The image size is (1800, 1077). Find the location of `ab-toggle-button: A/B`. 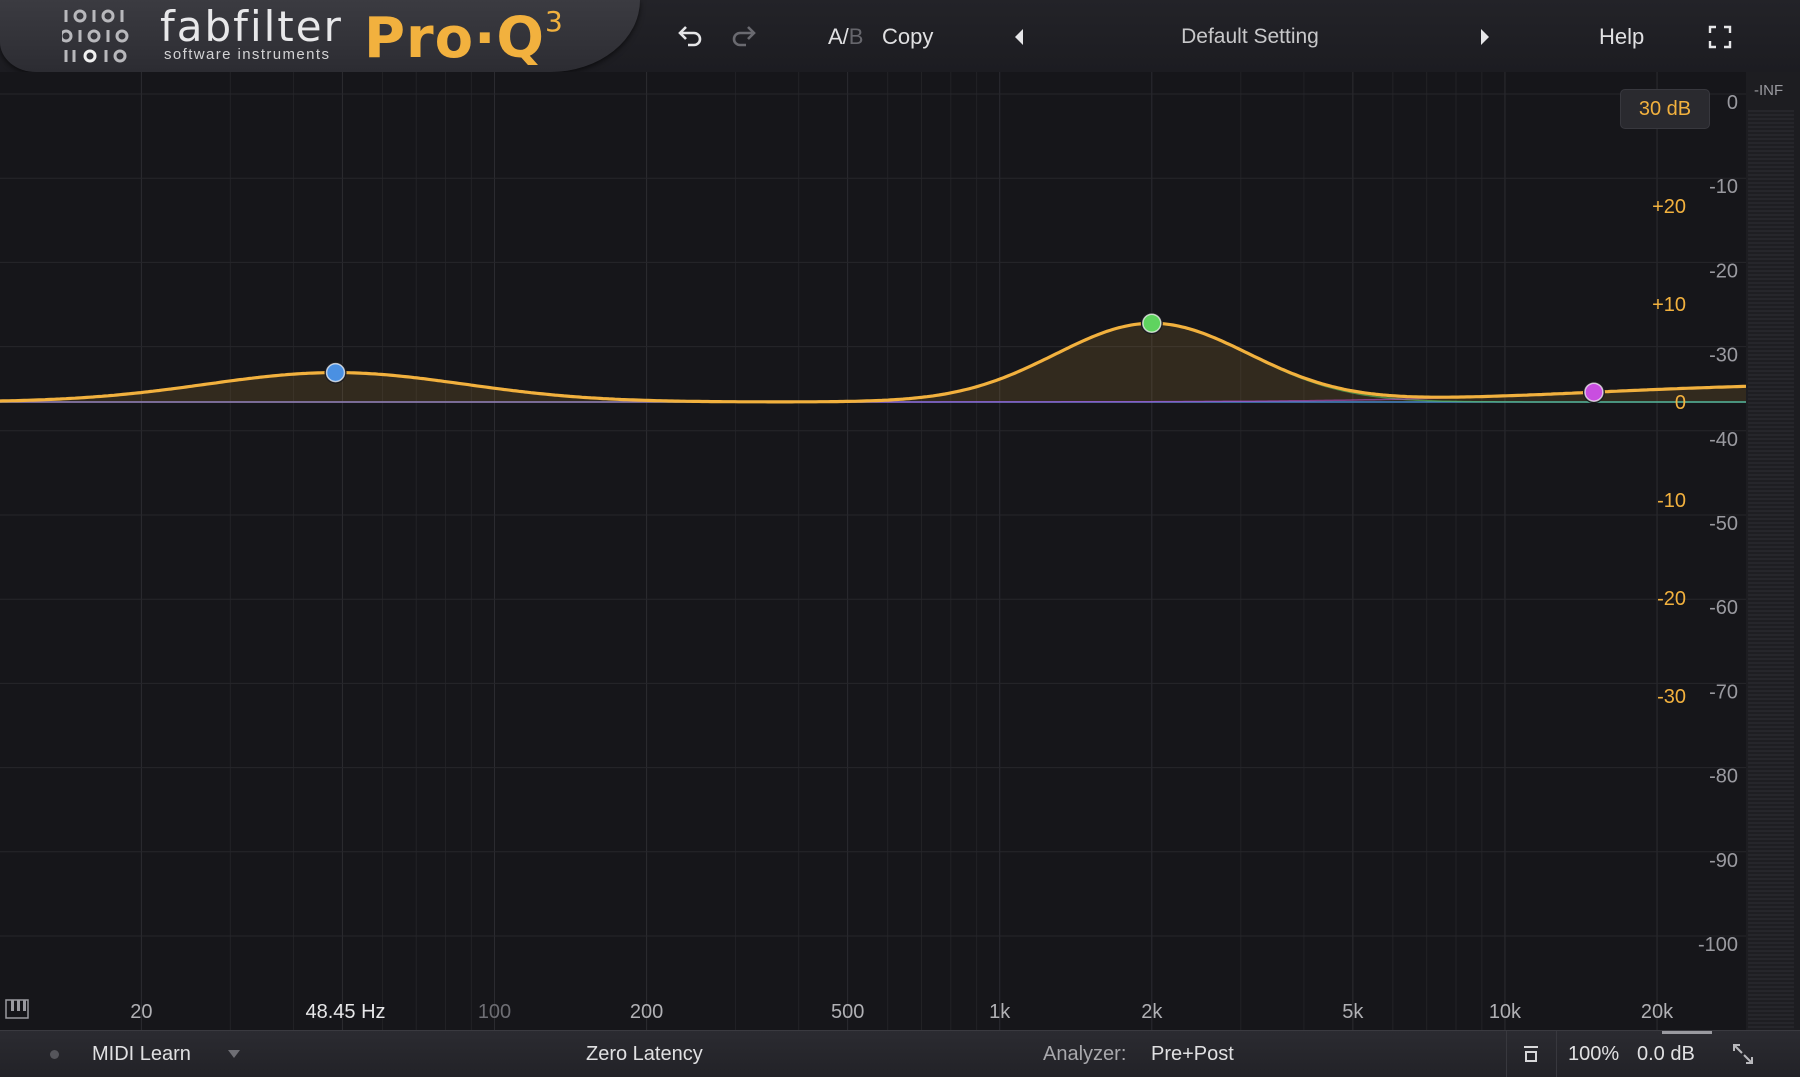

ab-toggle-button: A/B is located at coordinates (845, 37).